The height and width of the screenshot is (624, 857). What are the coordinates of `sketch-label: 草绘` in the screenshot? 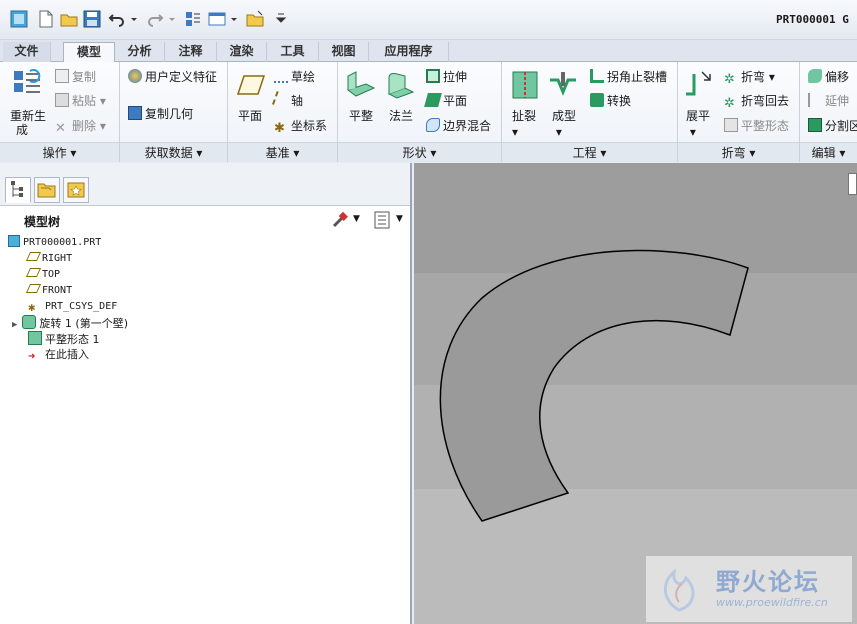 It's located at (303, 77).